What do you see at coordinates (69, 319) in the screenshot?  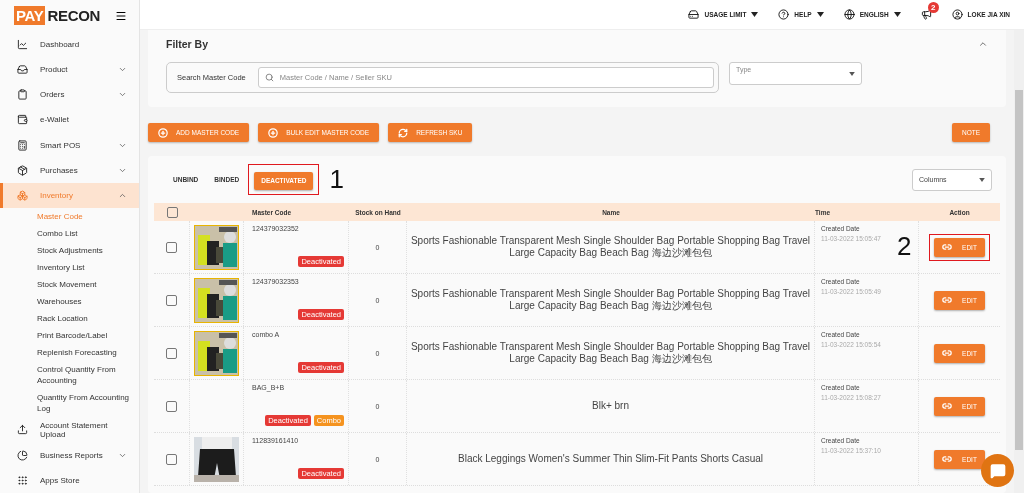 I see `sidebar-subitem: Rack Location` at bounding box center [69, 319].